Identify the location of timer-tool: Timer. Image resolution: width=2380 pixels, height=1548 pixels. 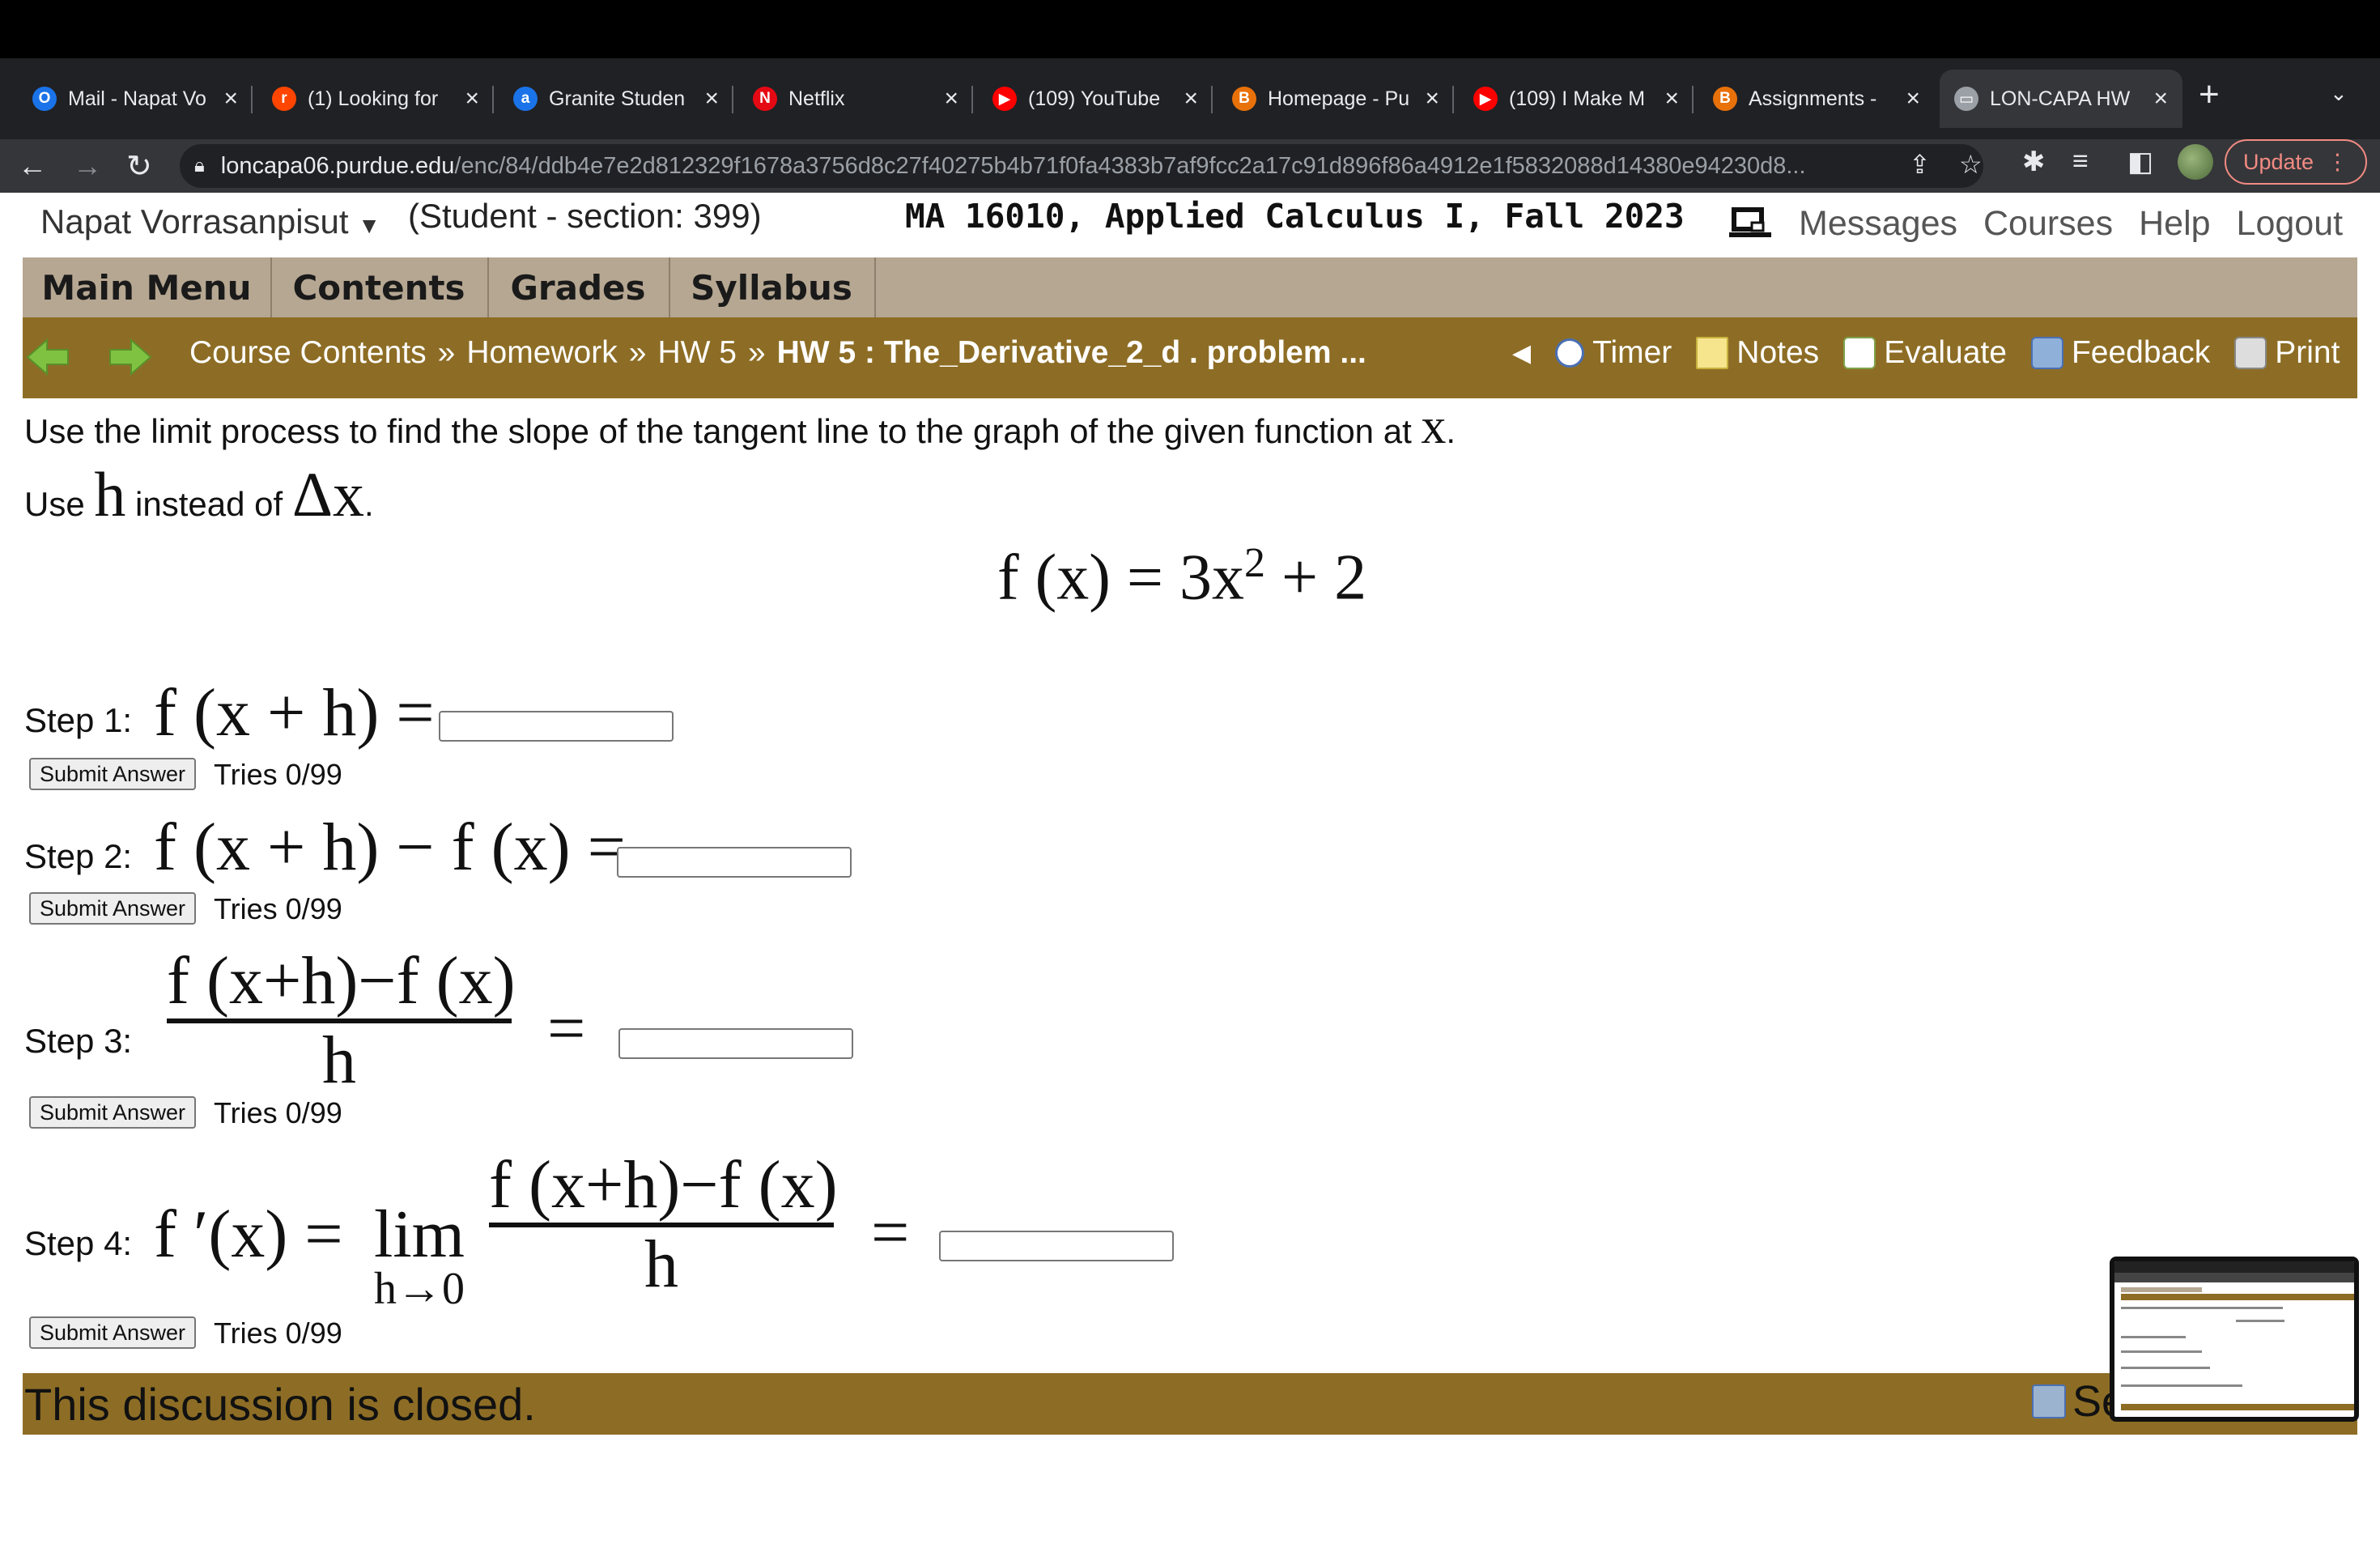
(1613, 353).